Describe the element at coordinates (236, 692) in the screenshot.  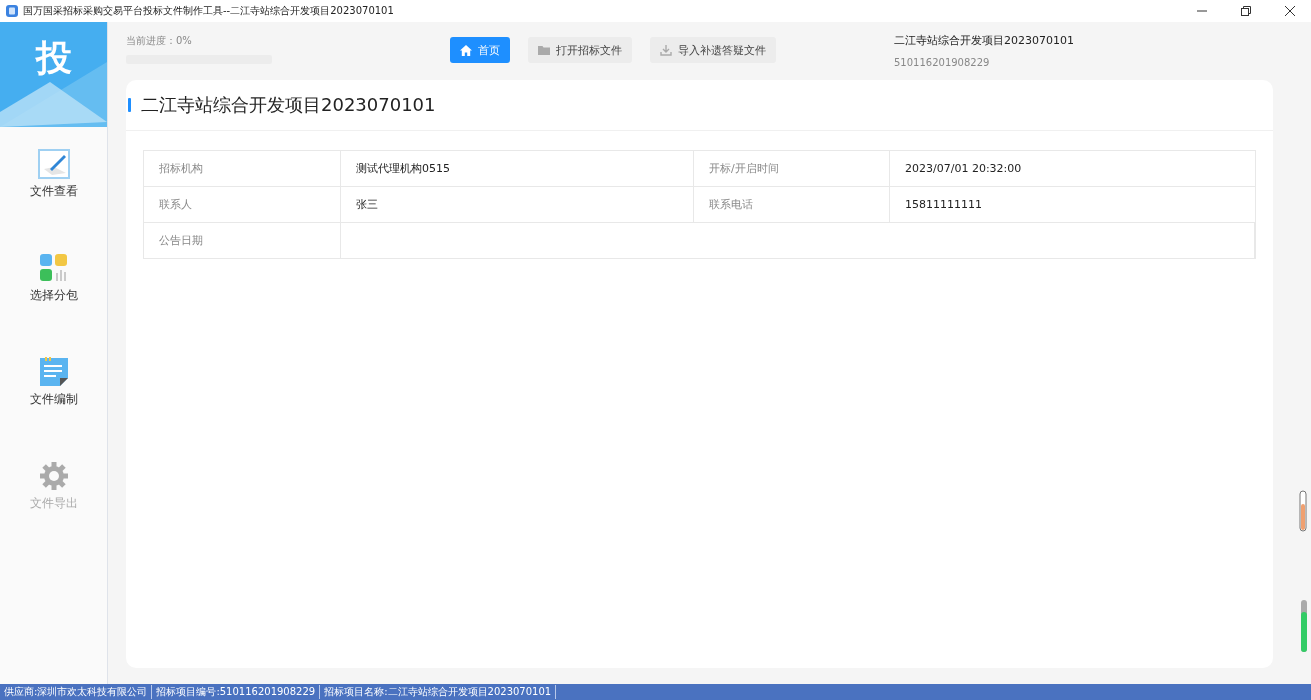
I see `status-item: 招标项目编号:510116201908229` at that location.